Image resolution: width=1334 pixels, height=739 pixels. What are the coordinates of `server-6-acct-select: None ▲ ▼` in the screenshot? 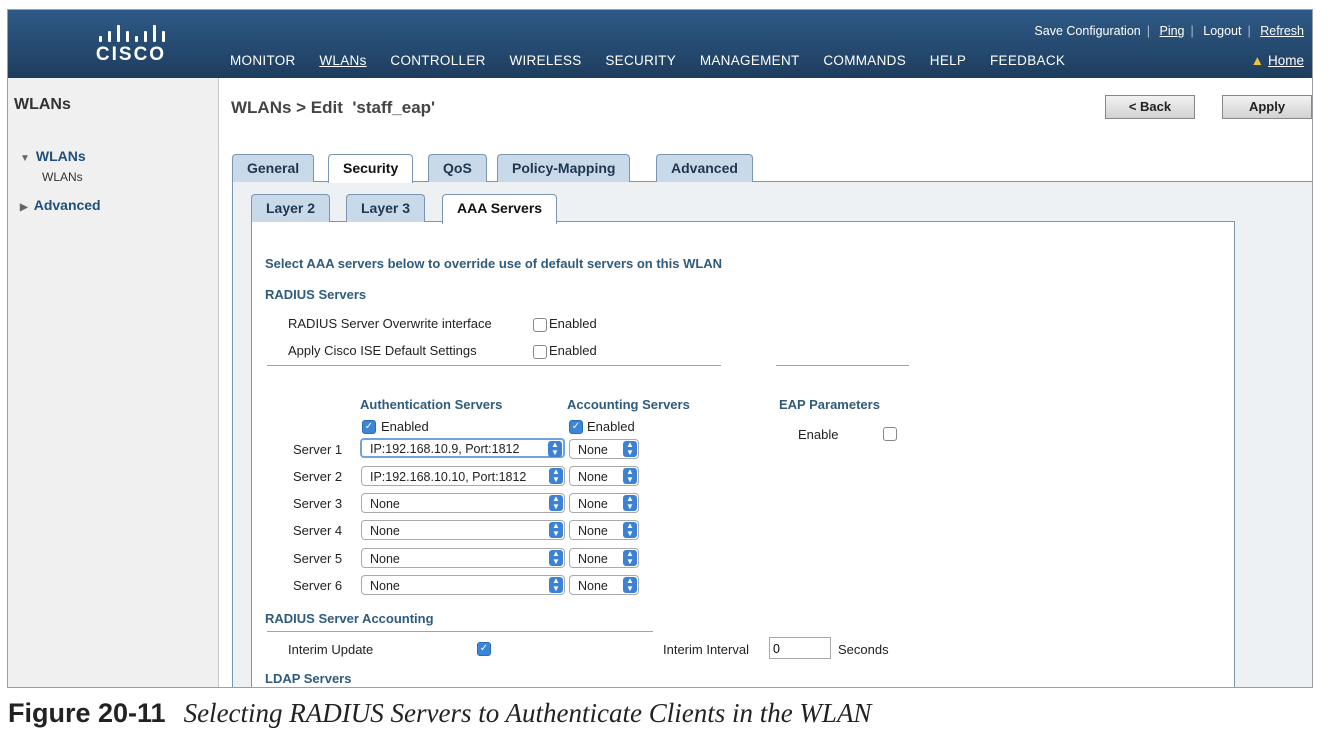 It's located at (604, 585).